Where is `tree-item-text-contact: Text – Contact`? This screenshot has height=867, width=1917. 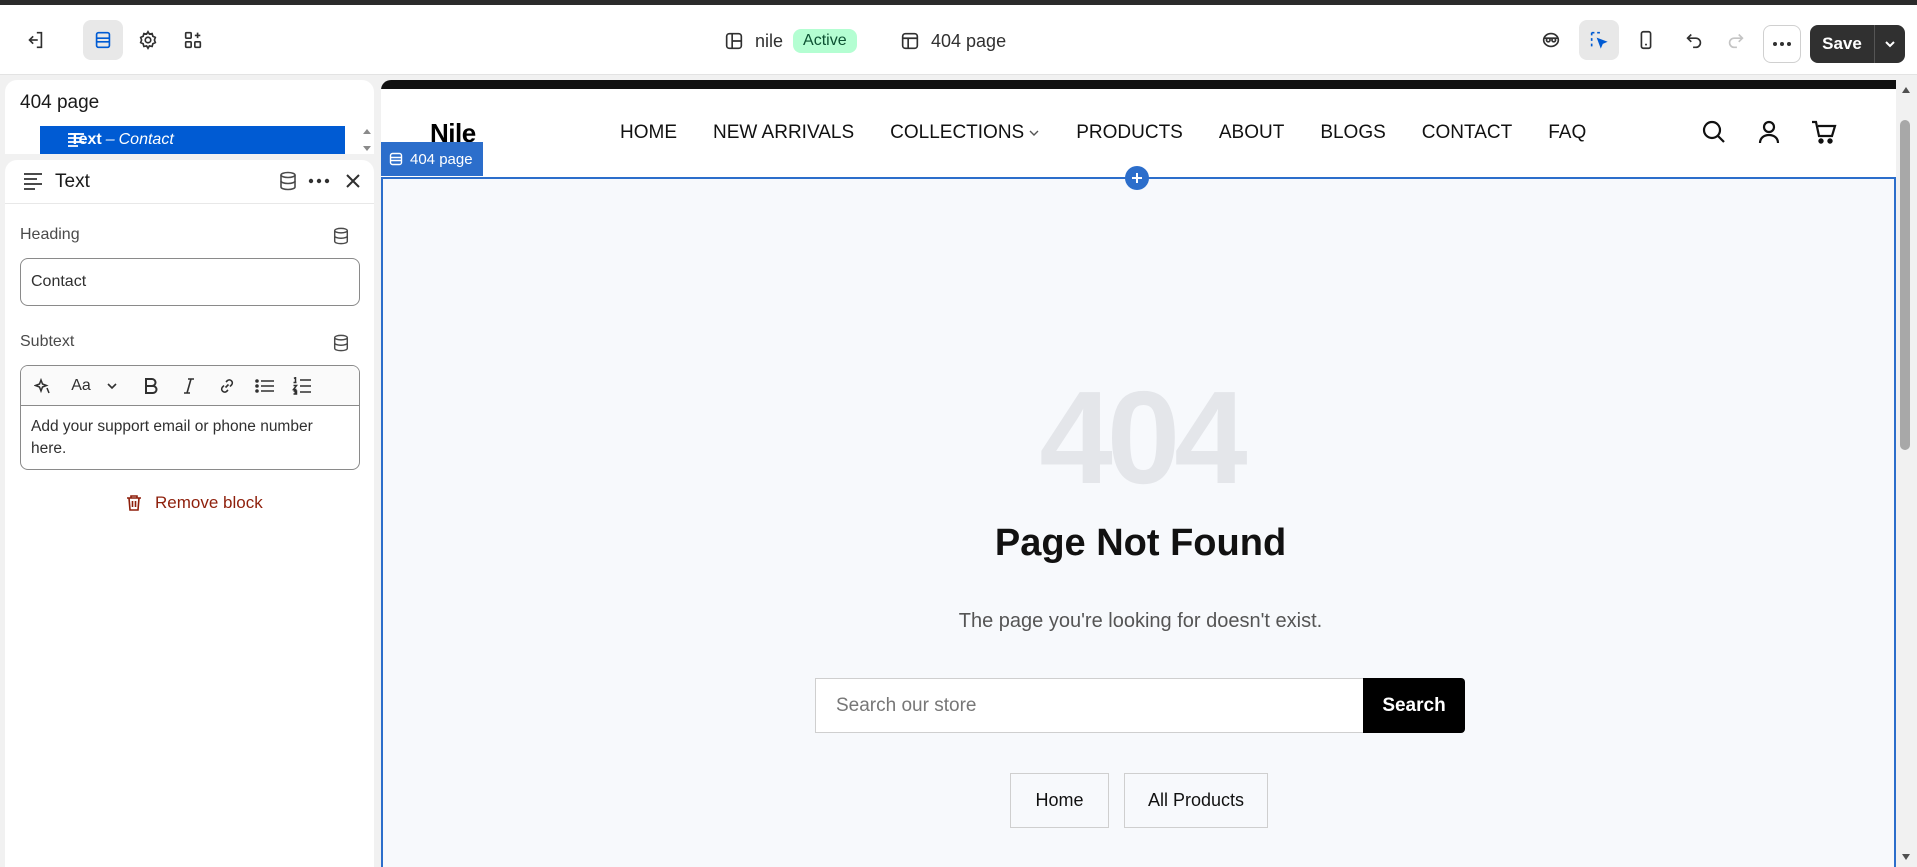
tree-item-text-contact: Text – Contact is located at coordinates (192, 140).